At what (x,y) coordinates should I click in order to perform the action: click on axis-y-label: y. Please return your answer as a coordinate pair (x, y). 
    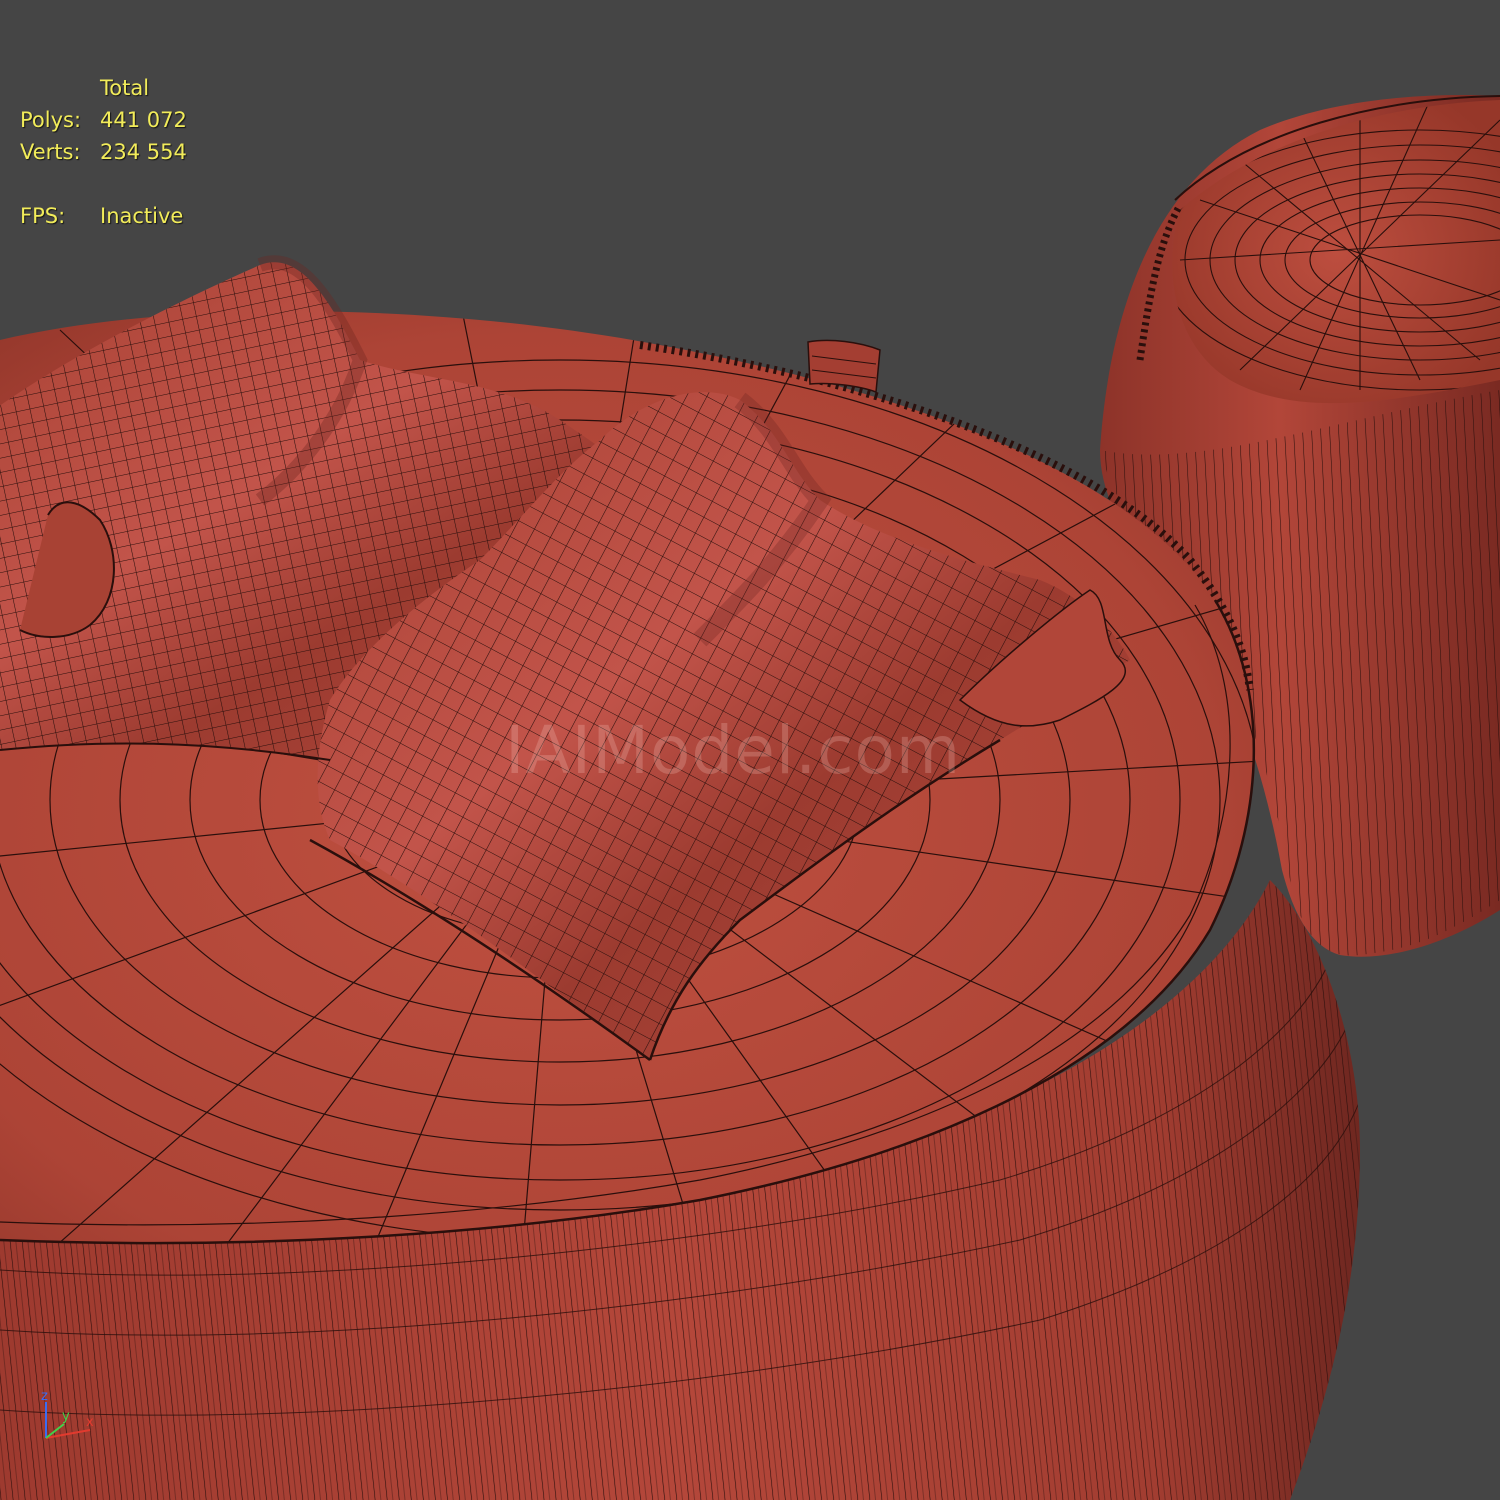
    Looking at the image, I should click on (66, 1416).